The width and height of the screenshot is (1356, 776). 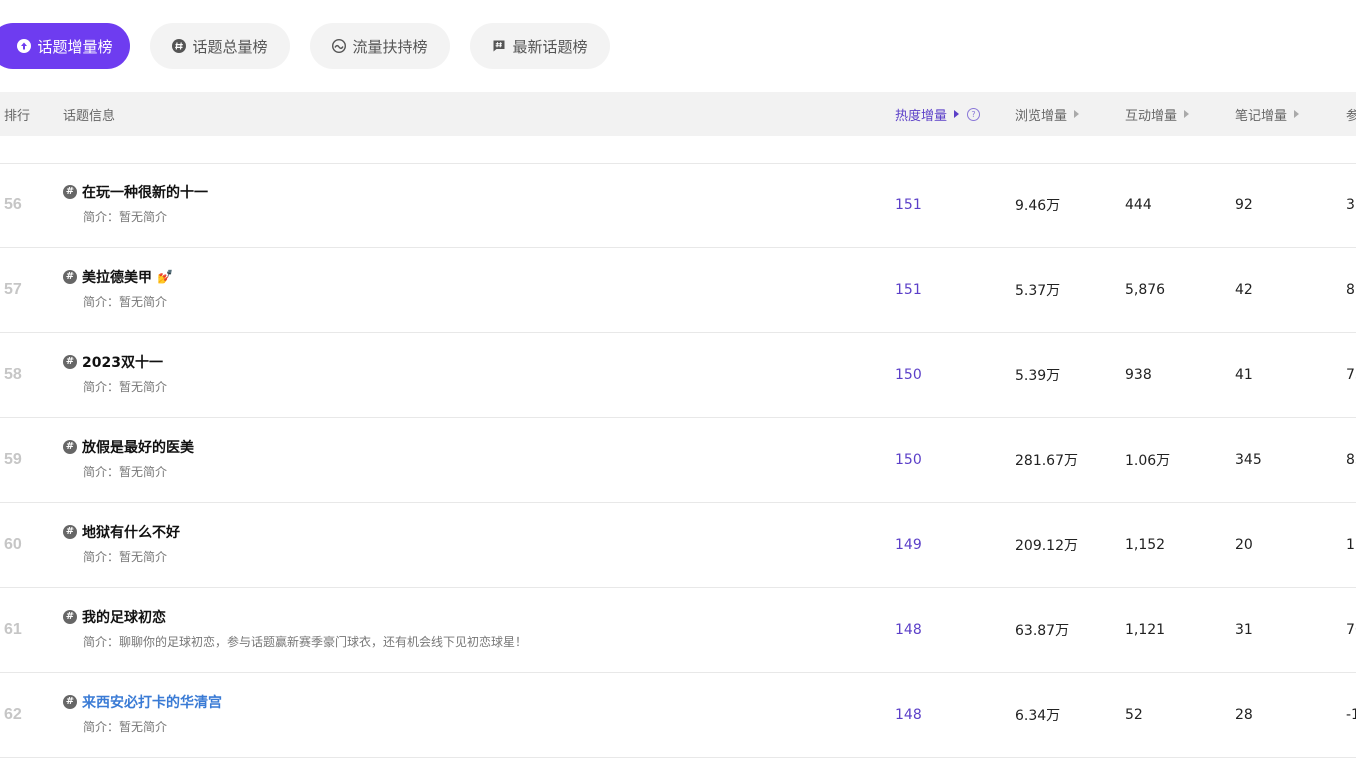 I want to click on hash-icon, so click(x=179, y=46).